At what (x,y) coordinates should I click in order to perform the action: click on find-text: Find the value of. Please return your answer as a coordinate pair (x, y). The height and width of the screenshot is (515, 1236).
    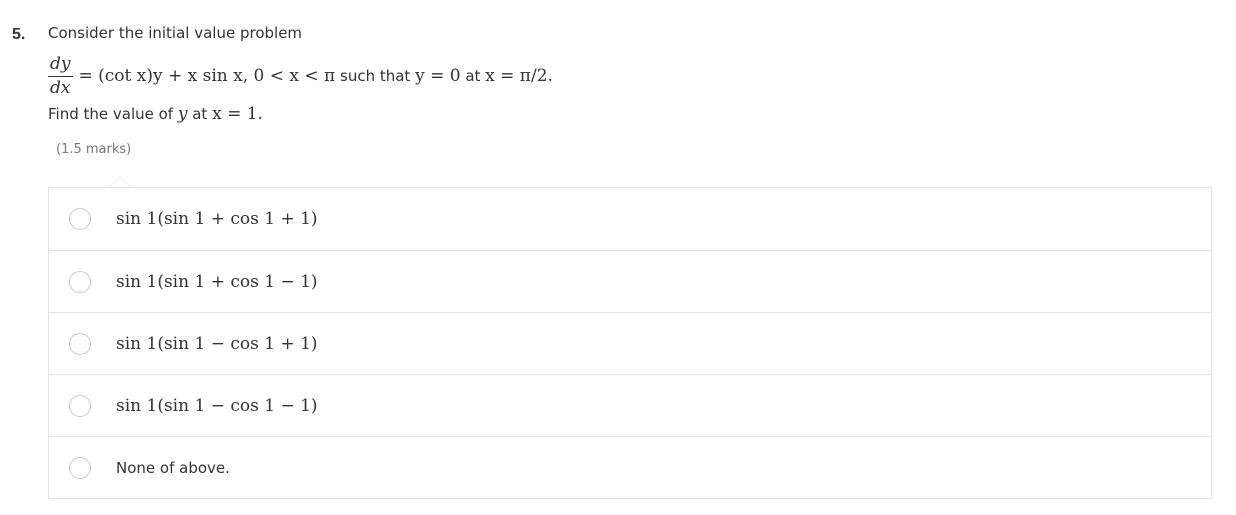
    Looking at the image, I should click on (113, 114).